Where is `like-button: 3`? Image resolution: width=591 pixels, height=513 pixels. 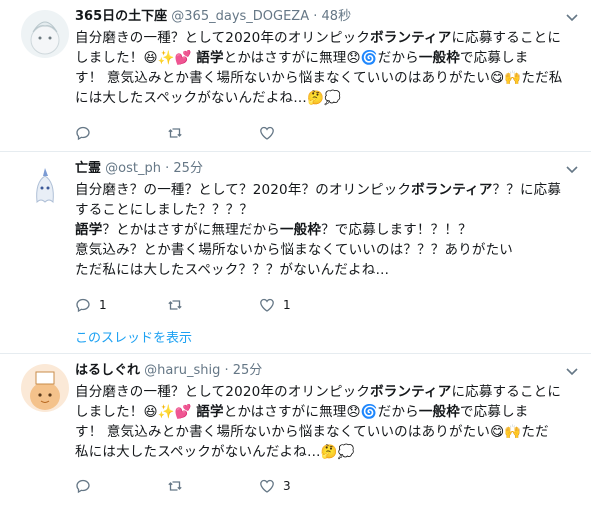 like-button: 3 is located at coordinates (305, 486).